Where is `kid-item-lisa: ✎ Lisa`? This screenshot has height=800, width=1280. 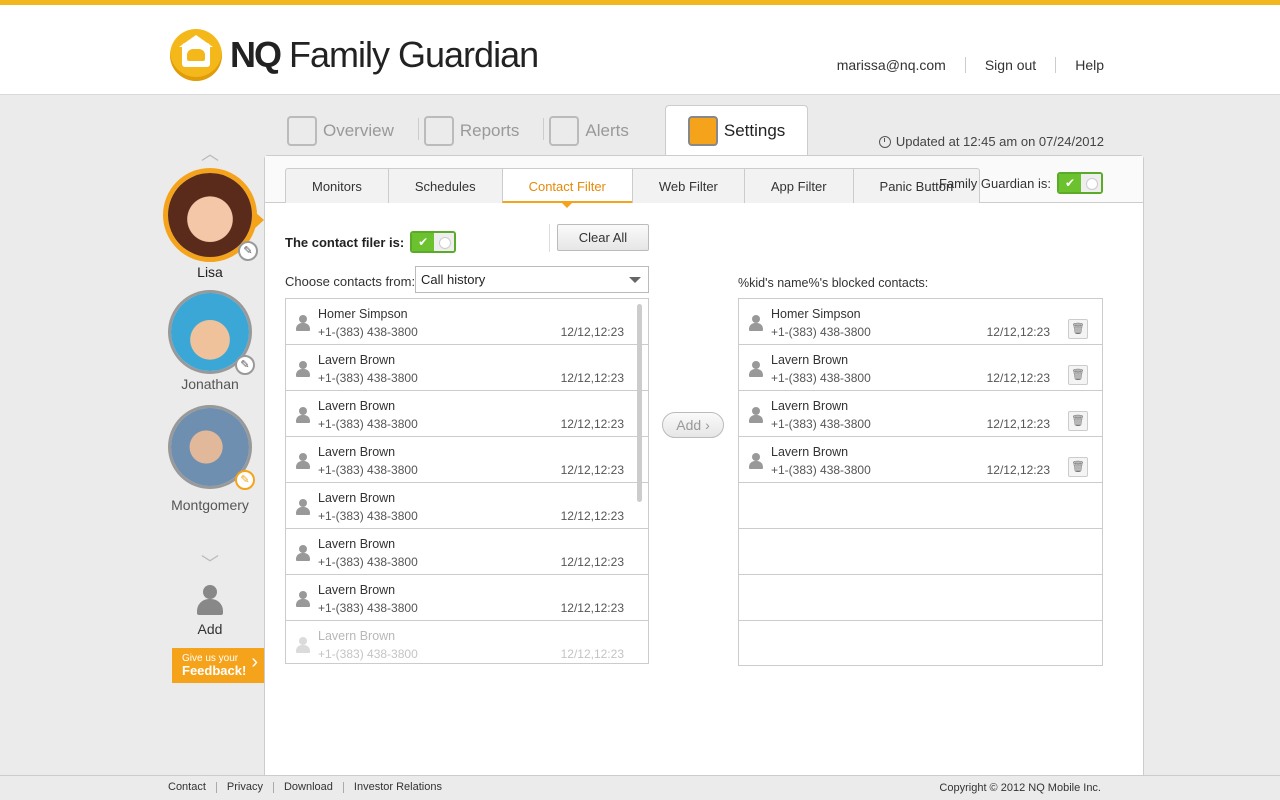 kid-item-lisa: ✎ Lisa is located at coordinates (212, 224).